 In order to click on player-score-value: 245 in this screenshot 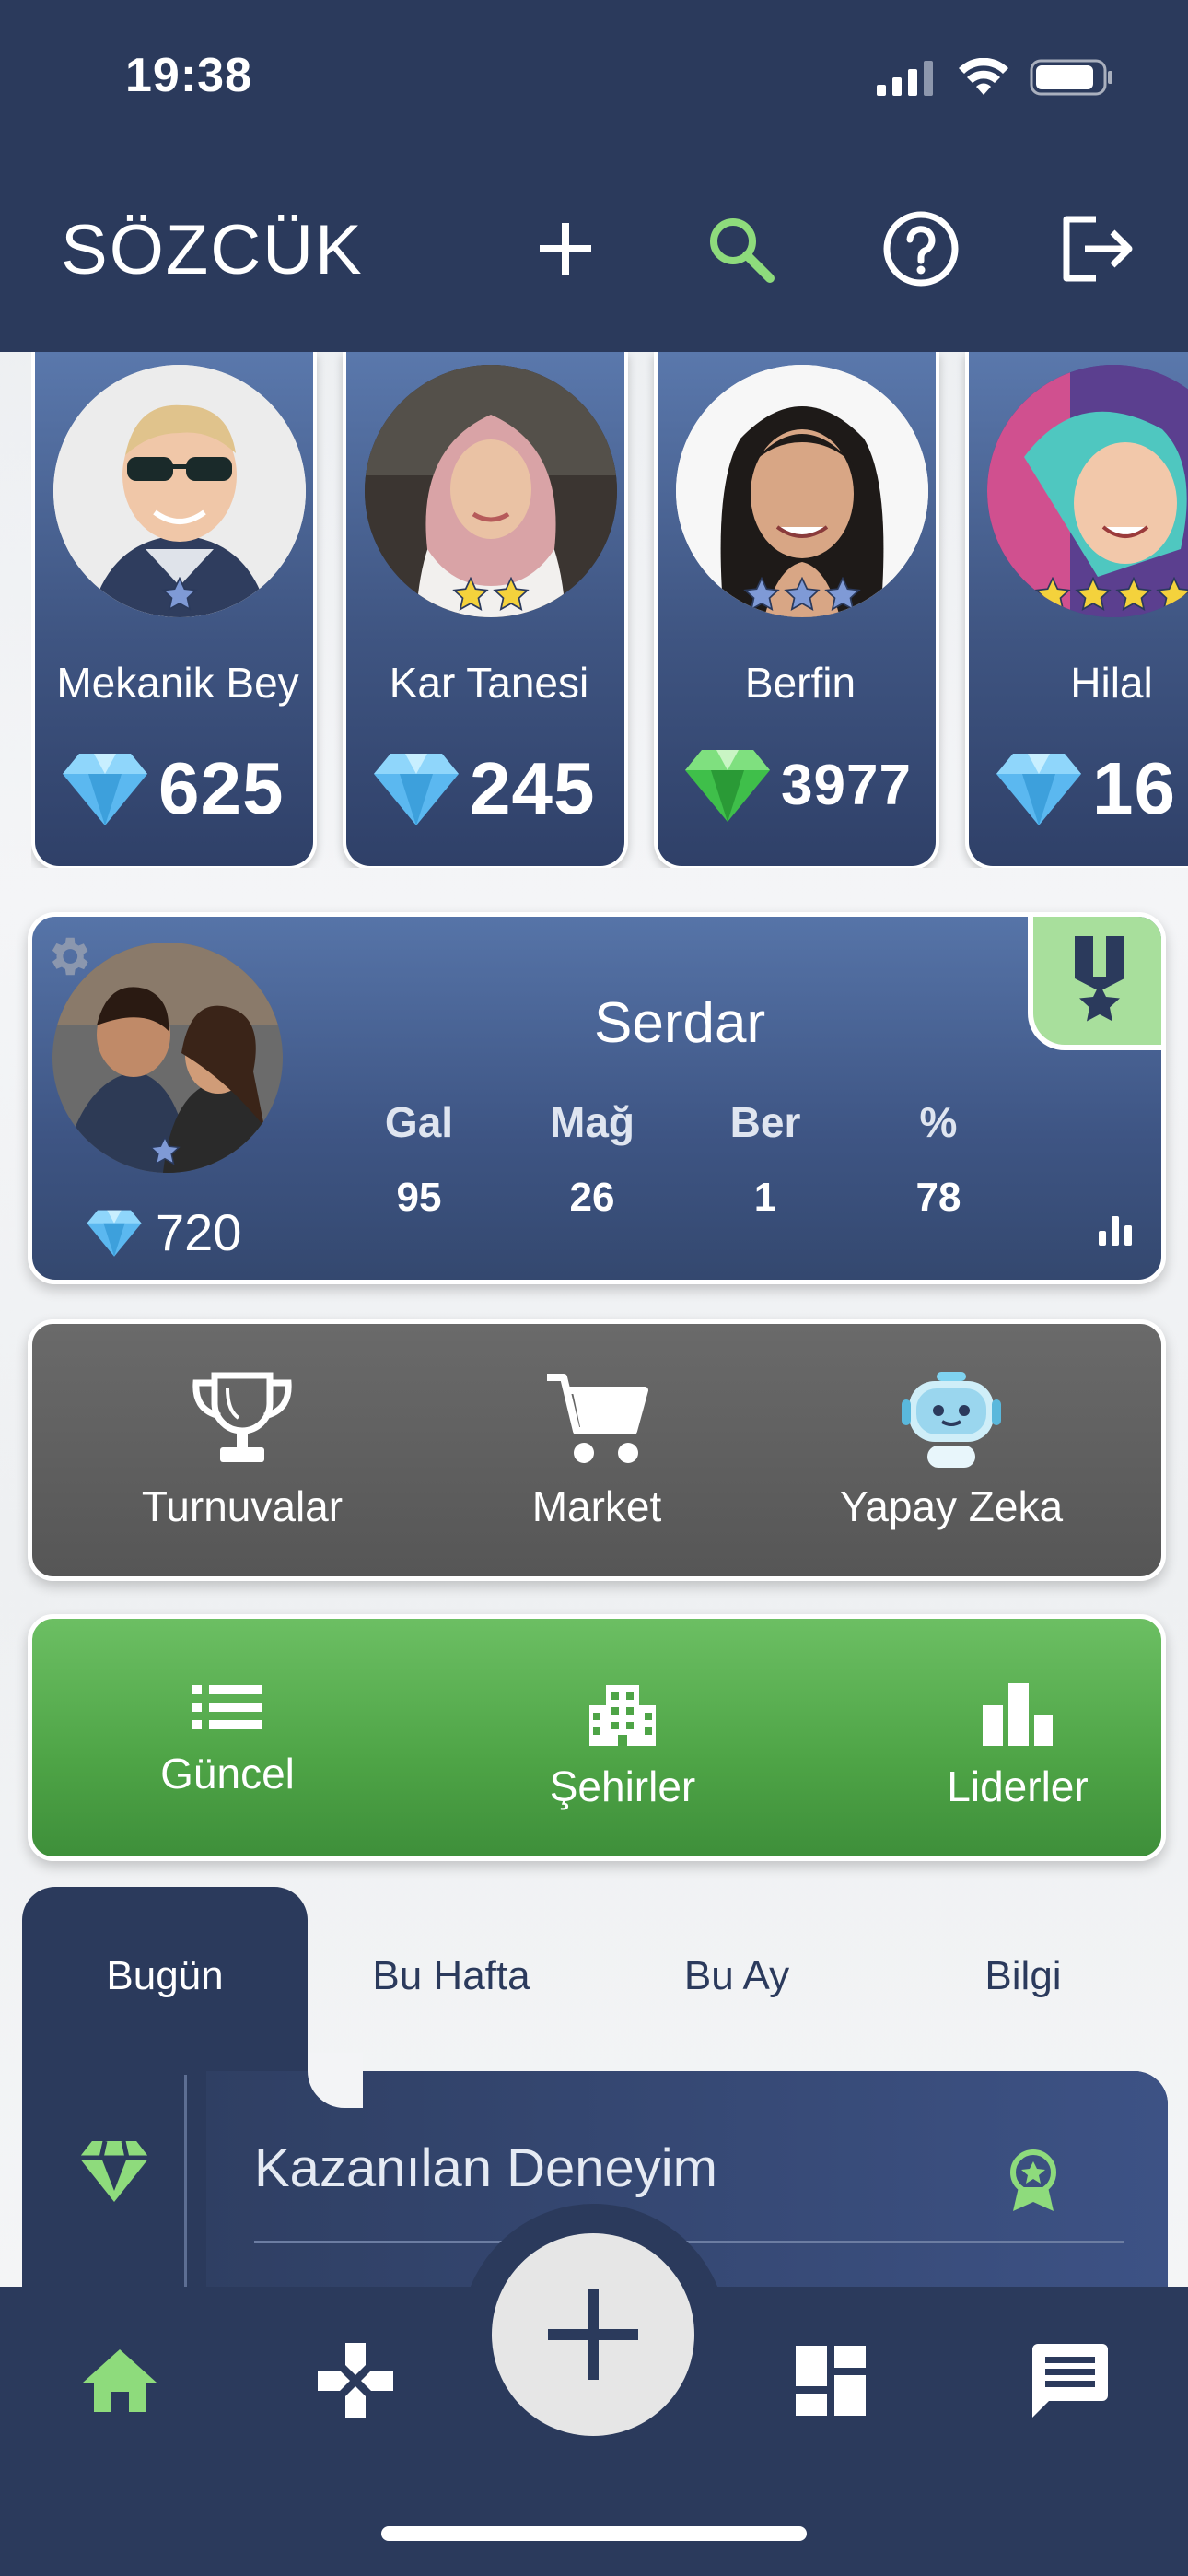, I will do `click(533, 788)`.